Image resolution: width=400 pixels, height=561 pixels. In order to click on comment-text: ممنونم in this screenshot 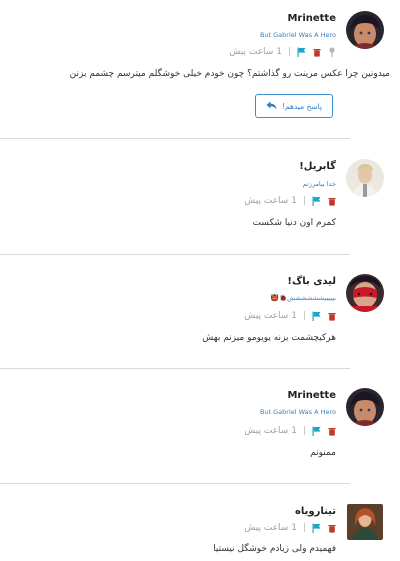, I will do `click(323, 453)`.